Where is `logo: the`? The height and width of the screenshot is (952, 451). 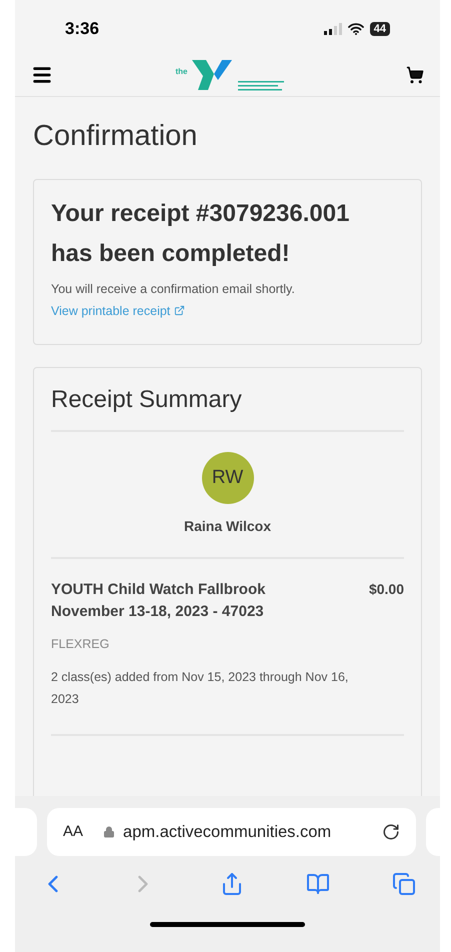
logo: the is located at coordinates (230, 75).